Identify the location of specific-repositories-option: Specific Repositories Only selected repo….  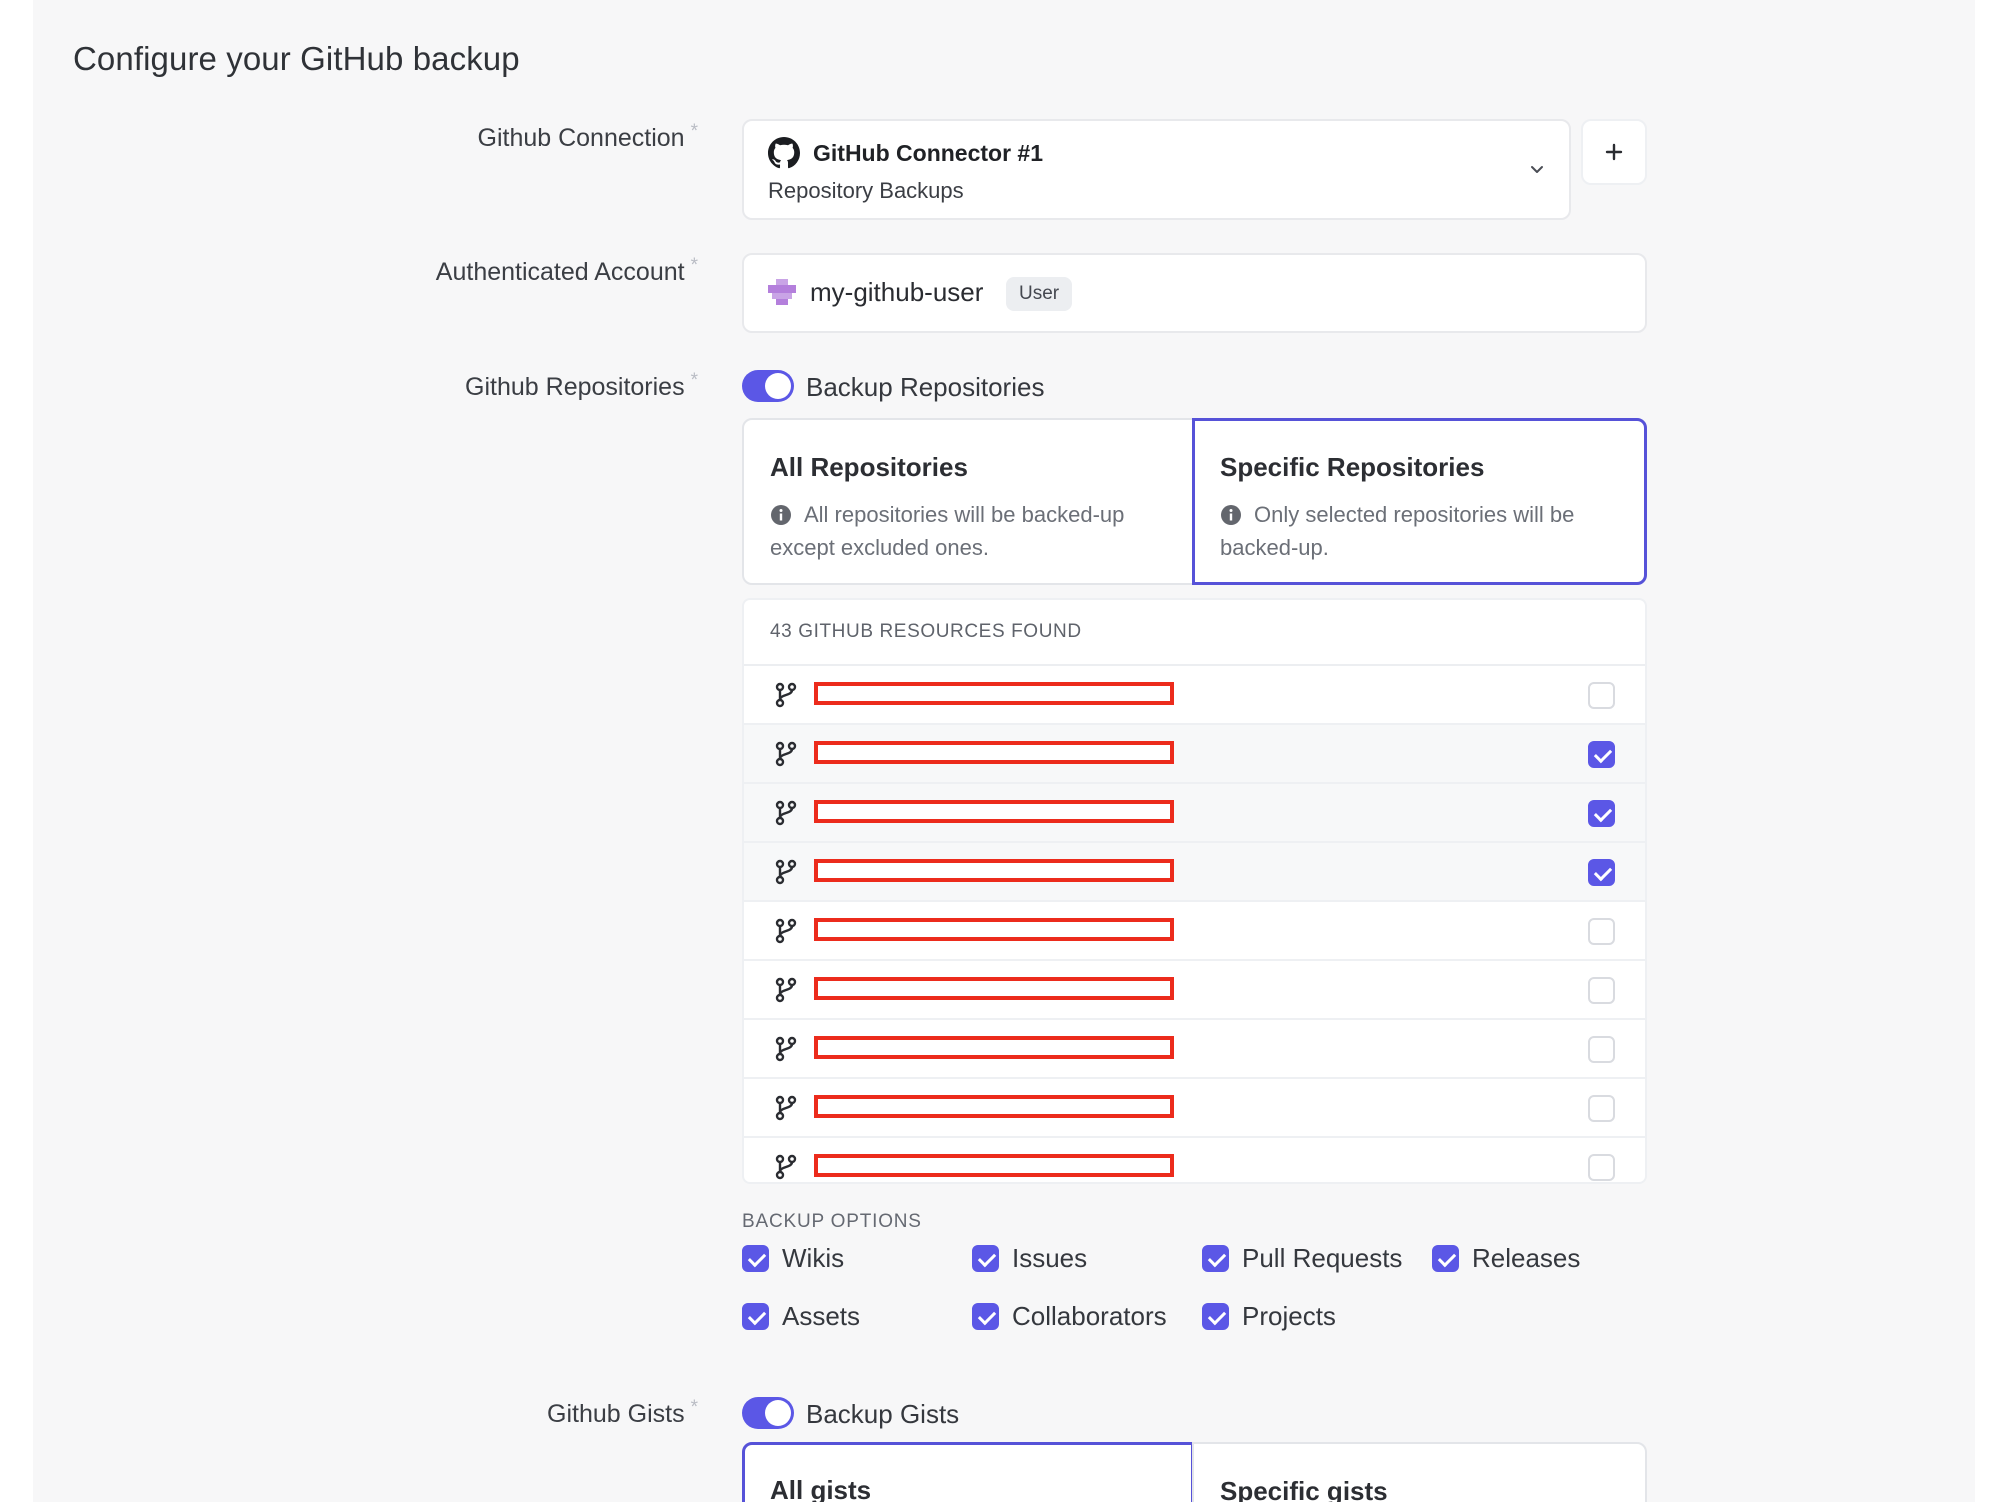
(1419, 501).